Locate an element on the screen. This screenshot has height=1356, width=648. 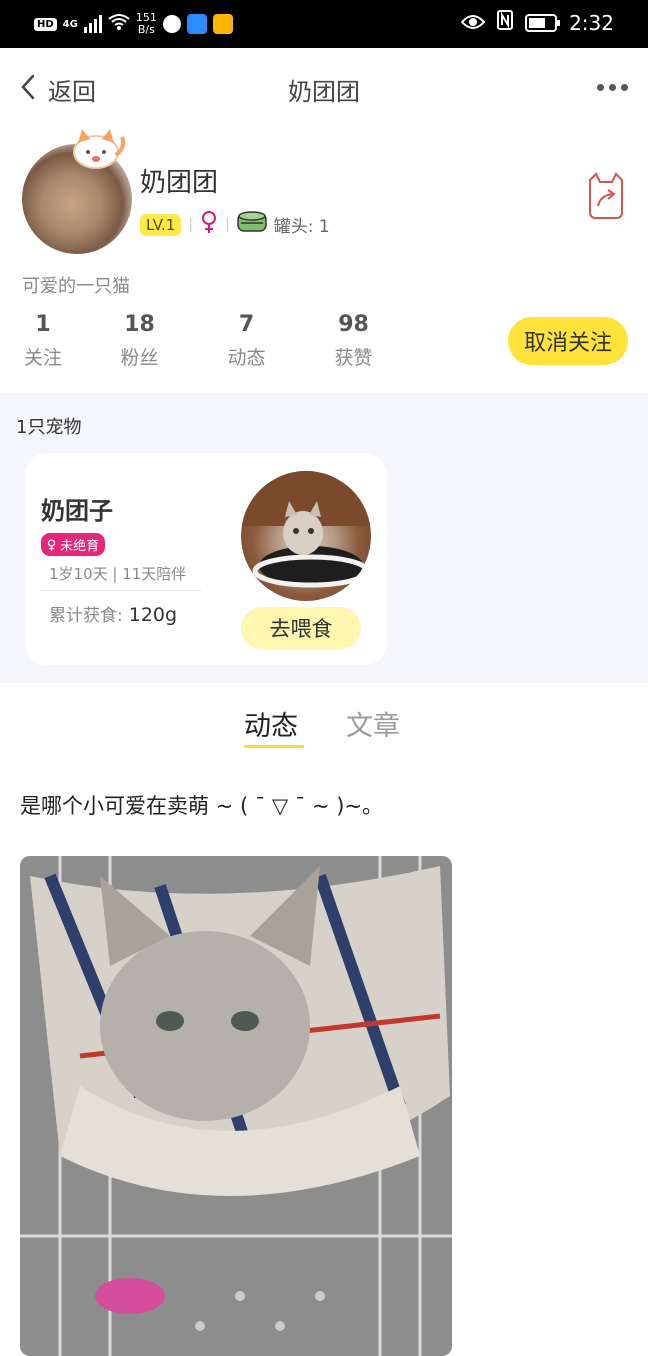
stat-label: 粉丝 is located at coordinates (139, 358).